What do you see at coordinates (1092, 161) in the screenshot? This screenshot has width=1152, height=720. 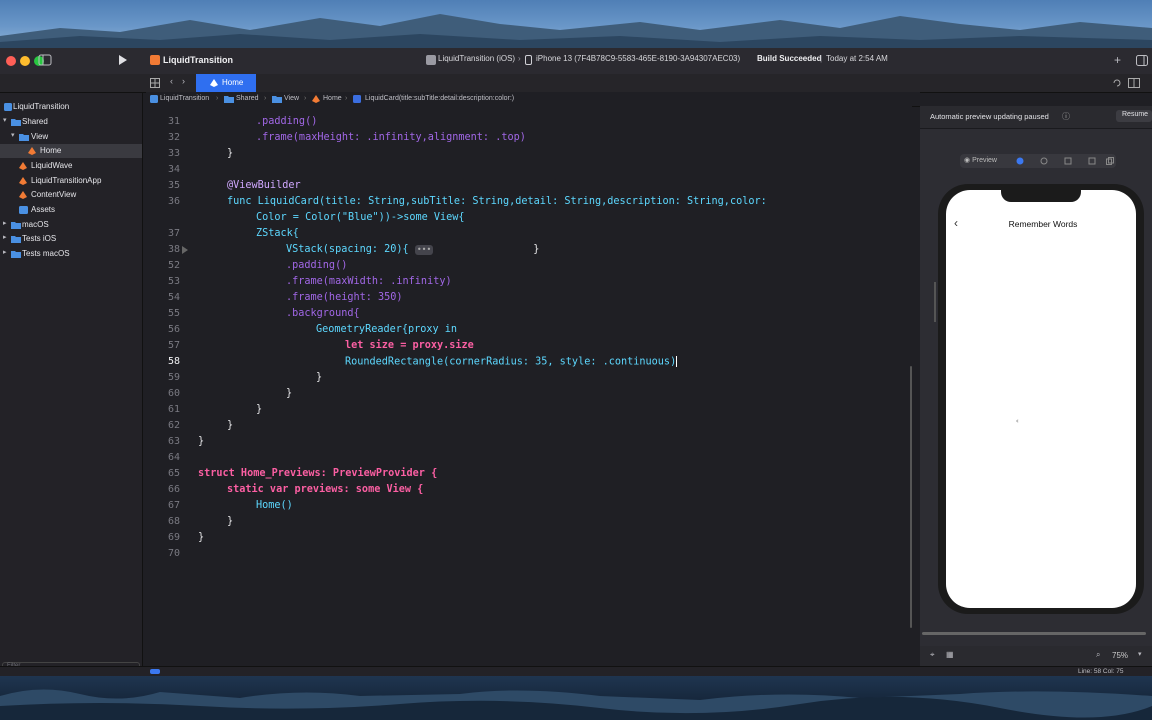 I see `duplicate-preview-icon` at bounding box center [1092, 161].